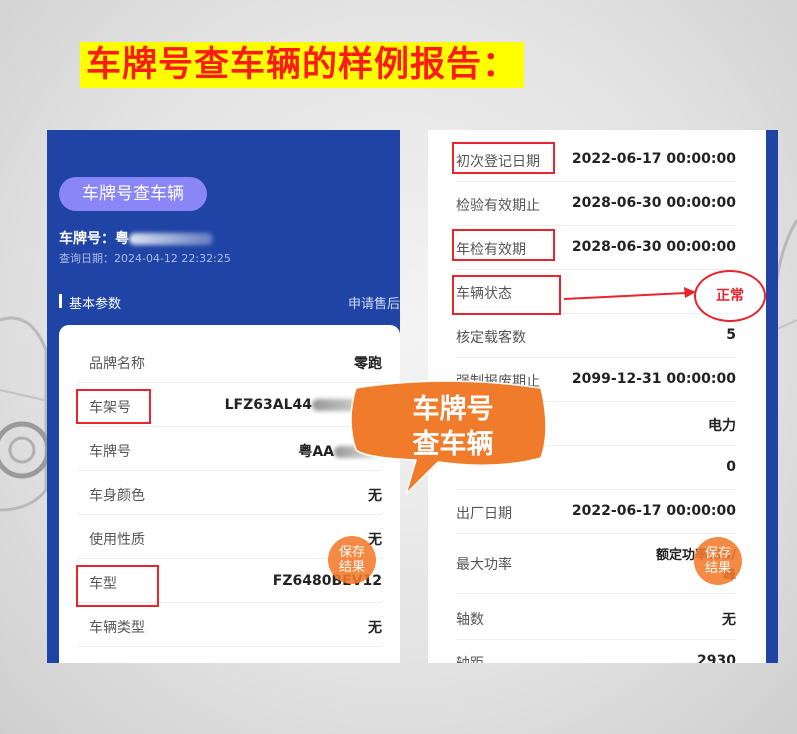  I want to click on lookup-type-pill: 车牌号查车辆, so click(133, 194).